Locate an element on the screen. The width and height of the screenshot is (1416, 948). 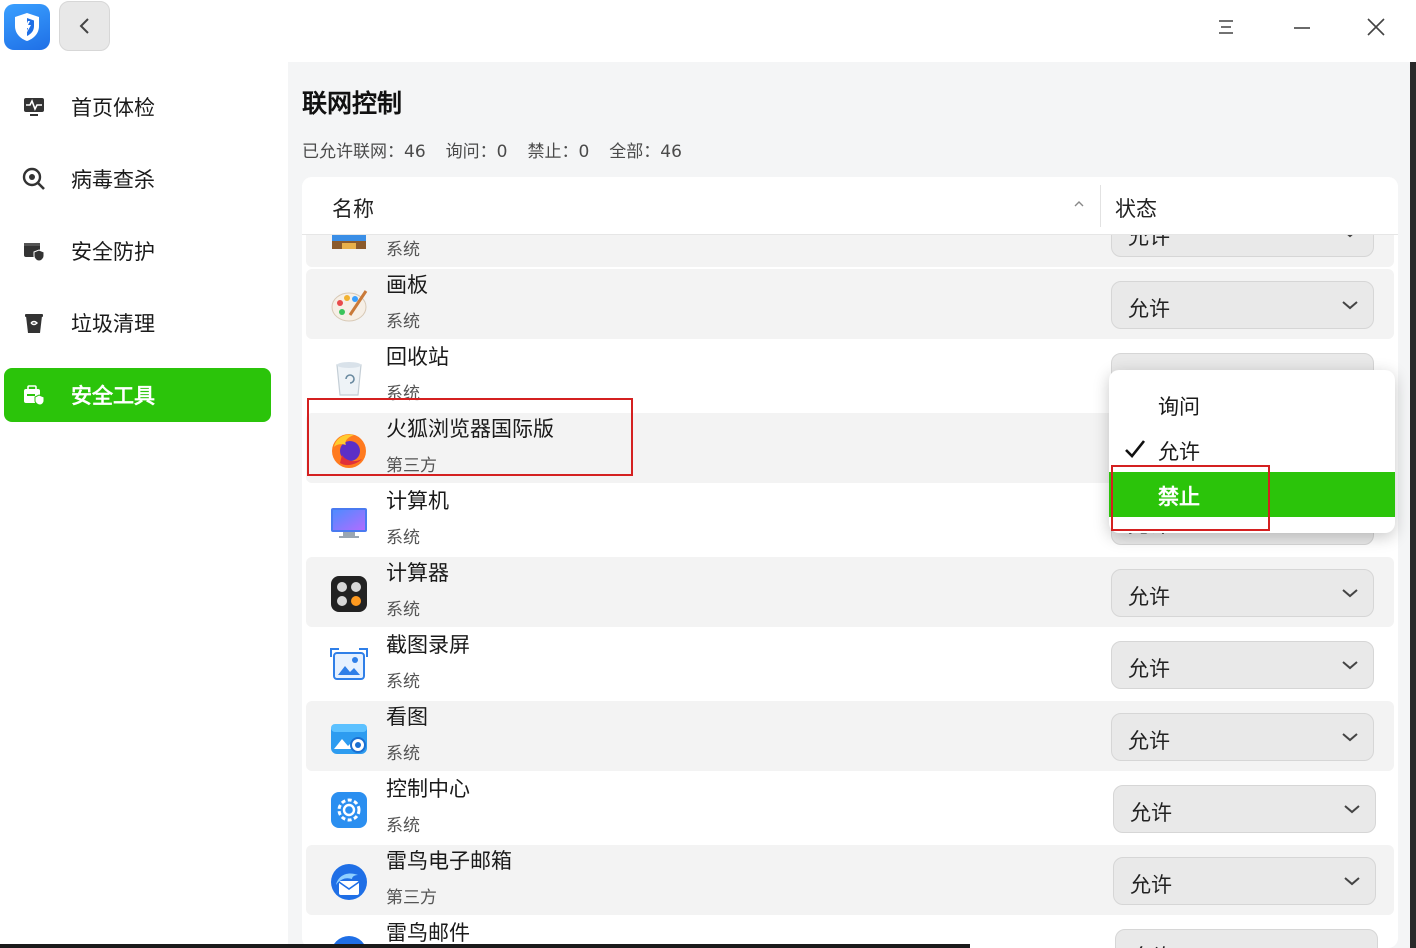
table-row: 雷鸟电子邮箱 第三方 允许 is located at coordinates (850, 880).